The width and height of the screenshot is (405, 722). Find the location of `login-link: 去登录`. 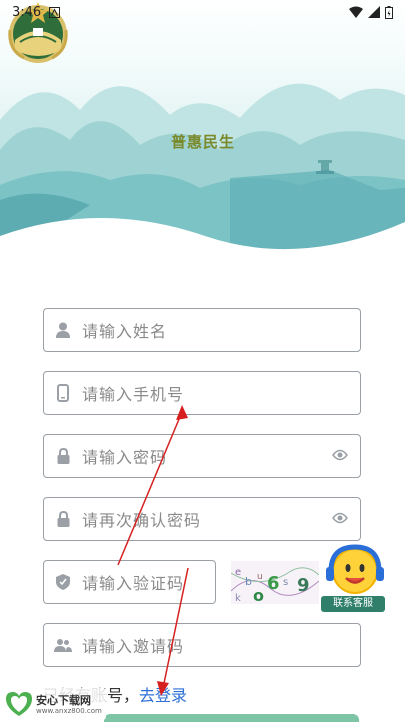

login-link: 去登录 is located at coordinates (163, 695).